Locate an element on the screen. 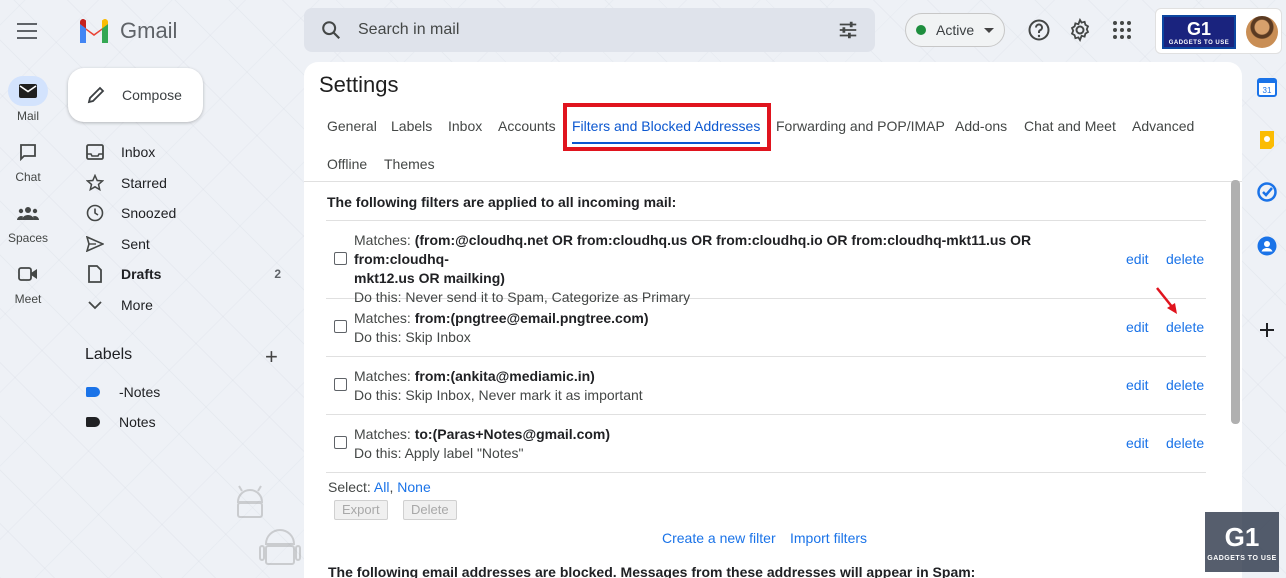 Image resolution: width=1286 pixels, height=578 pixels. svg-text: 31 is located at coordinates (1267, 90).